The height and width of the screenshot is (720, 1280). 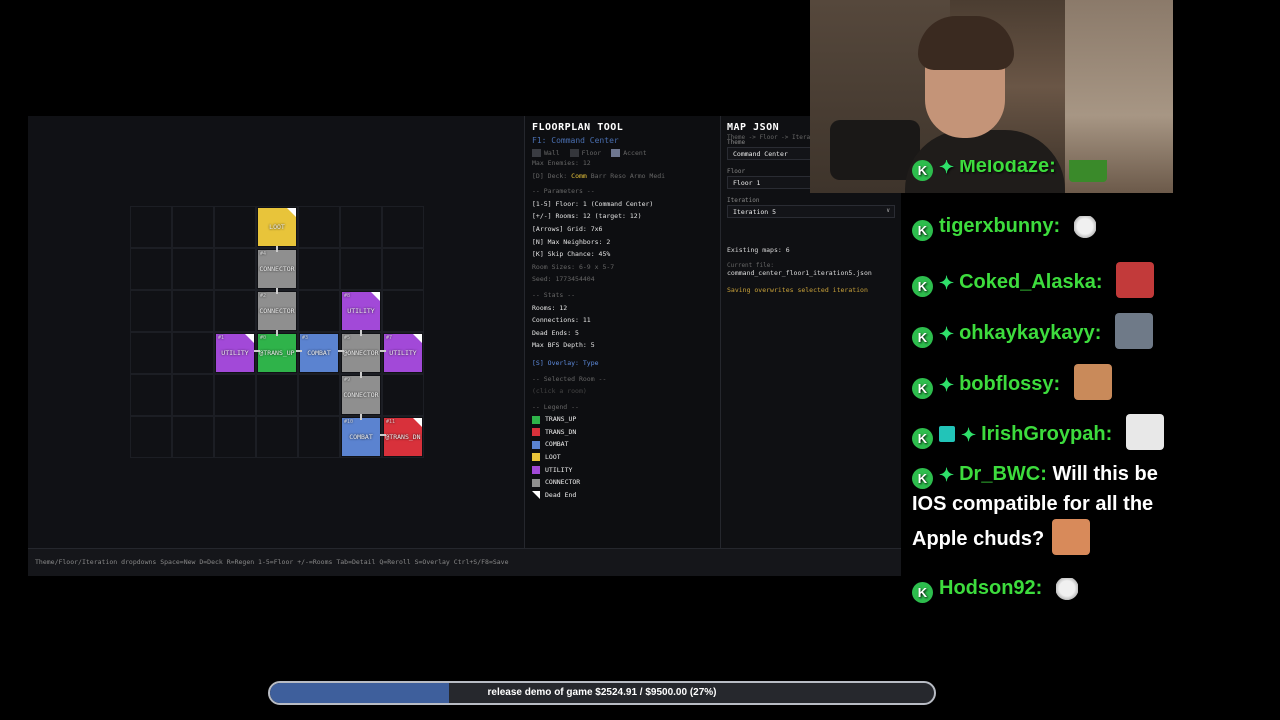 I want to click on legend-item: Dead End, so click(x=622, y=495).